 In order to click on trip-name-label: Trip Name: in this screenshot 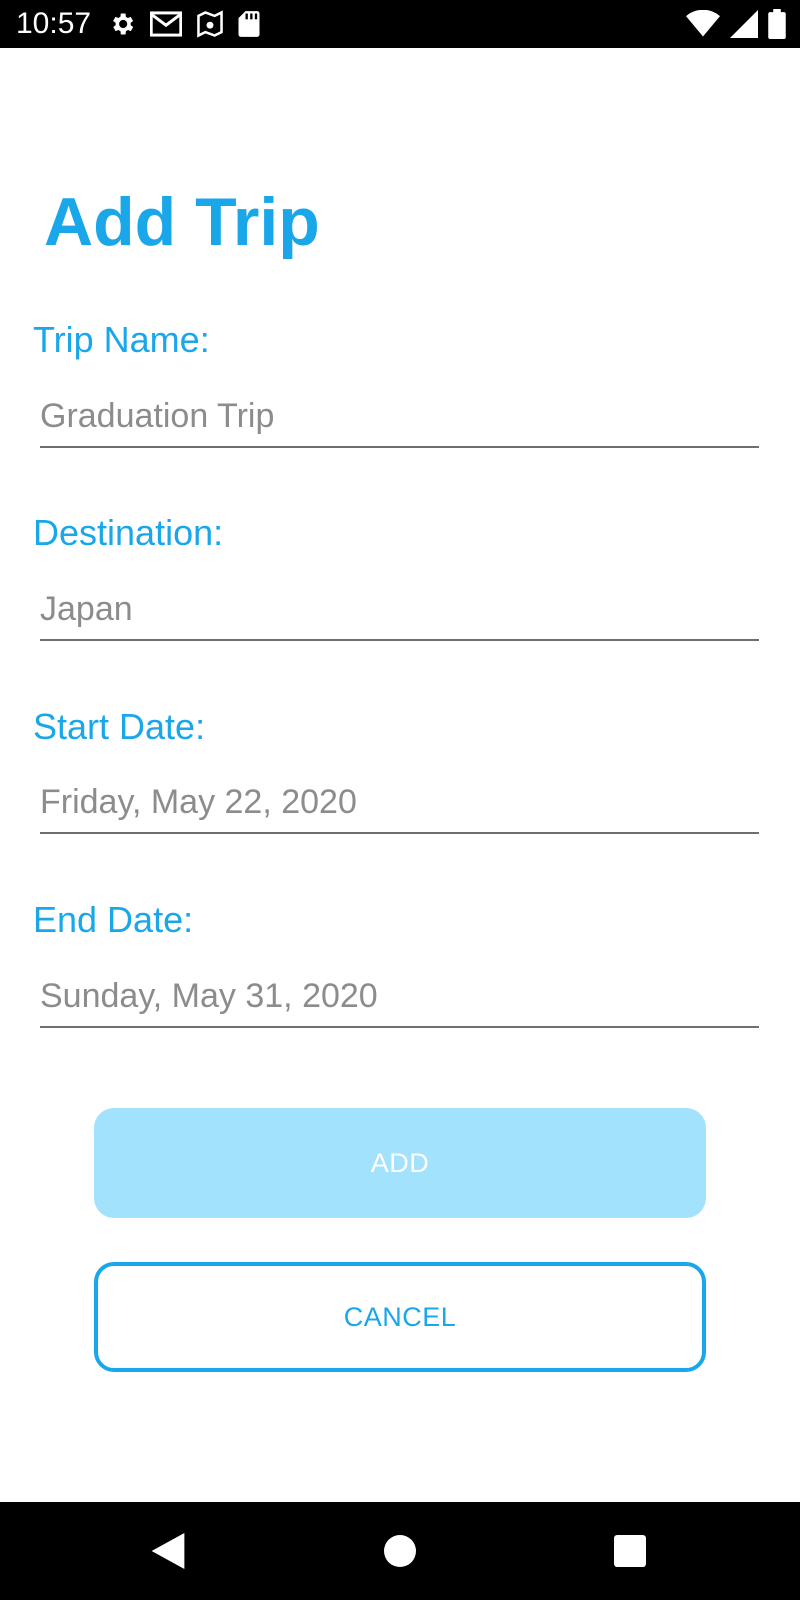, I will do `click(121, 339)`.